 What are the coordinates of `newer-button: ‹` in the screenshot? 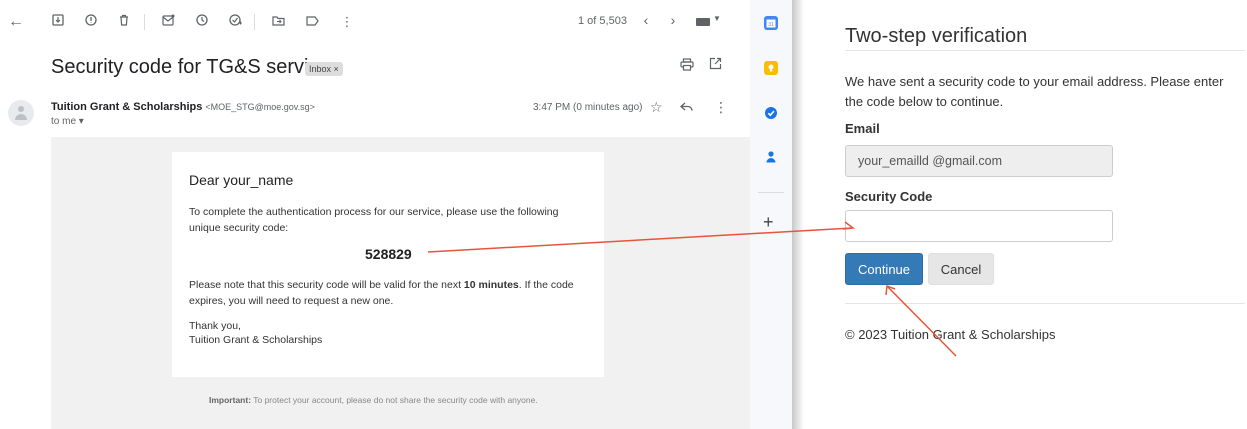 It's located at (646, 20).